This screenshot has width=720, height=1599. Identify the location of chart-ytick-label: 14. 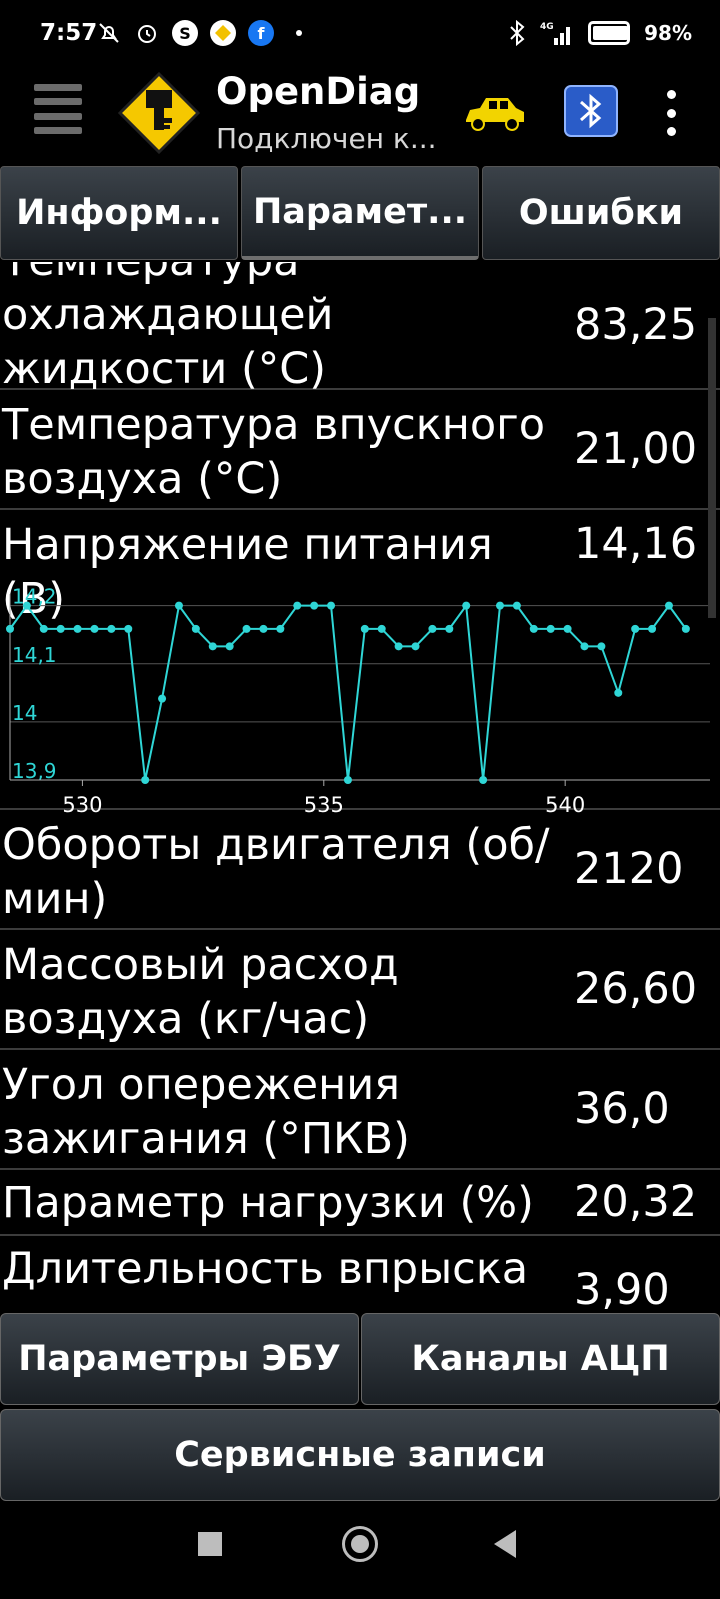
(24, 713).